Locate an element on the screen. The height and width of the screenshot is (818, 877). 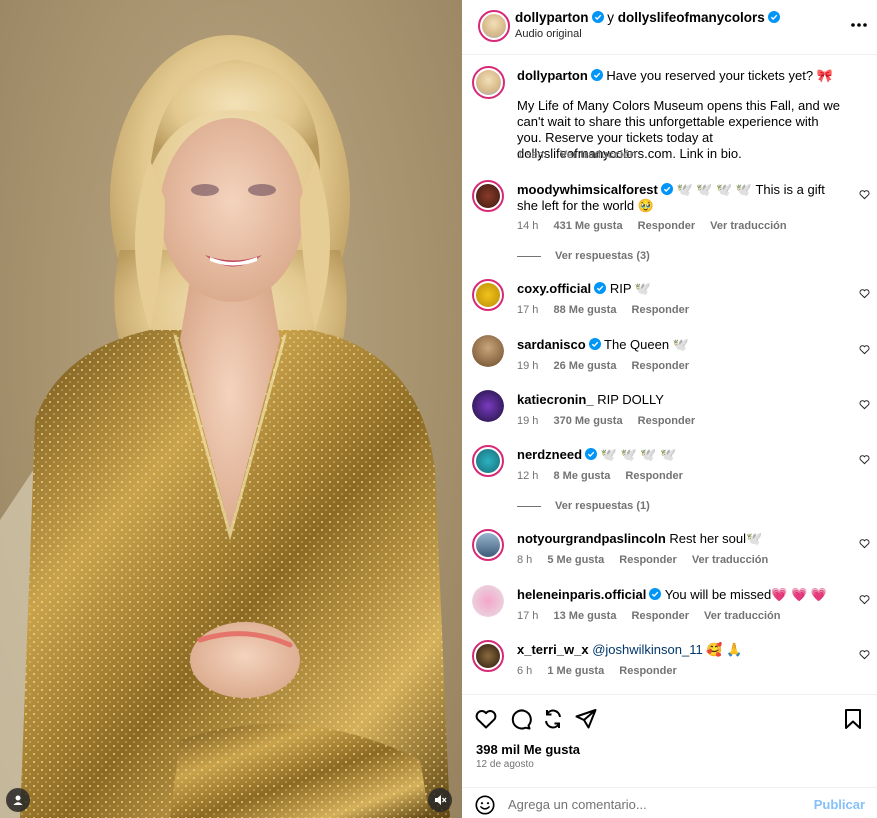
comment-likes: 8 Me gusta is located at coordinates (581, 476).